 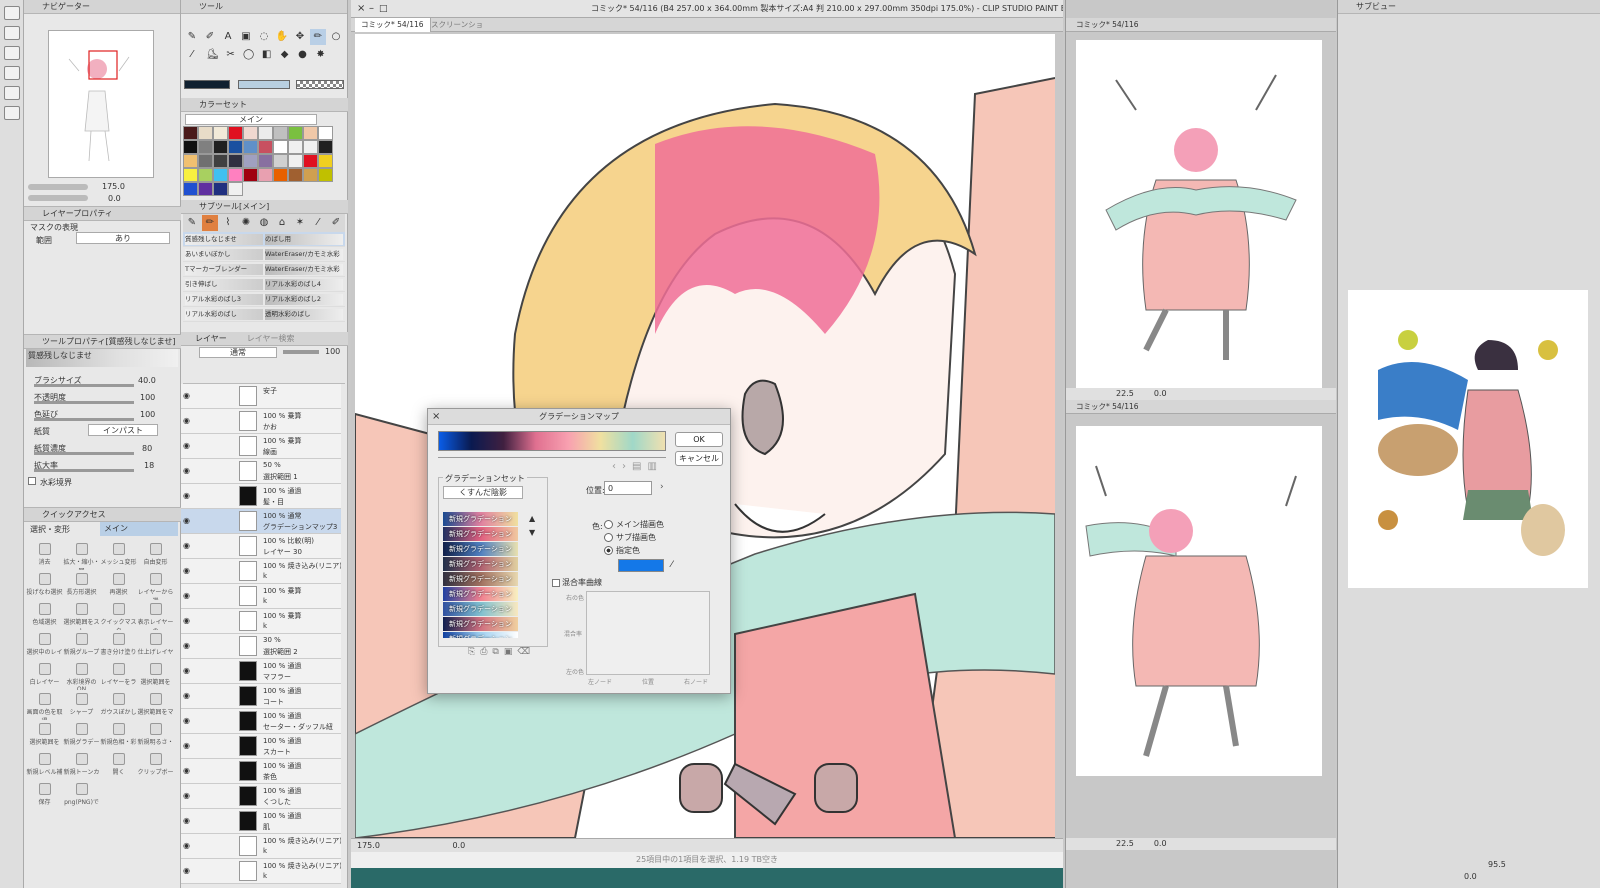 I want to click on main-color-chip, so click(x=207, y=84).